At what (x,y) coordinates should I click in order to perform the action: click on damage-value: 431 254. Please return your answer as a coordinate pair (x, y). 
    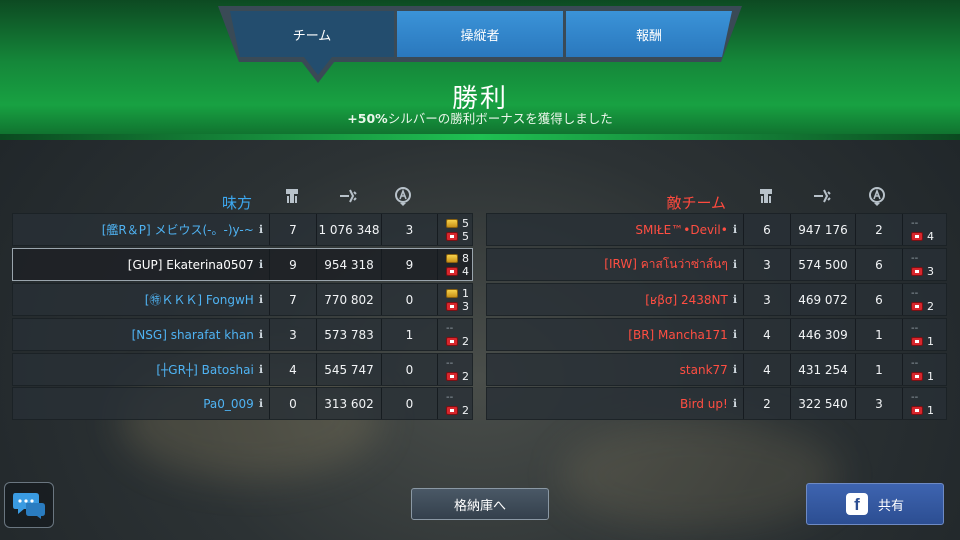
    Looking at the image, I should click on (822, 369).